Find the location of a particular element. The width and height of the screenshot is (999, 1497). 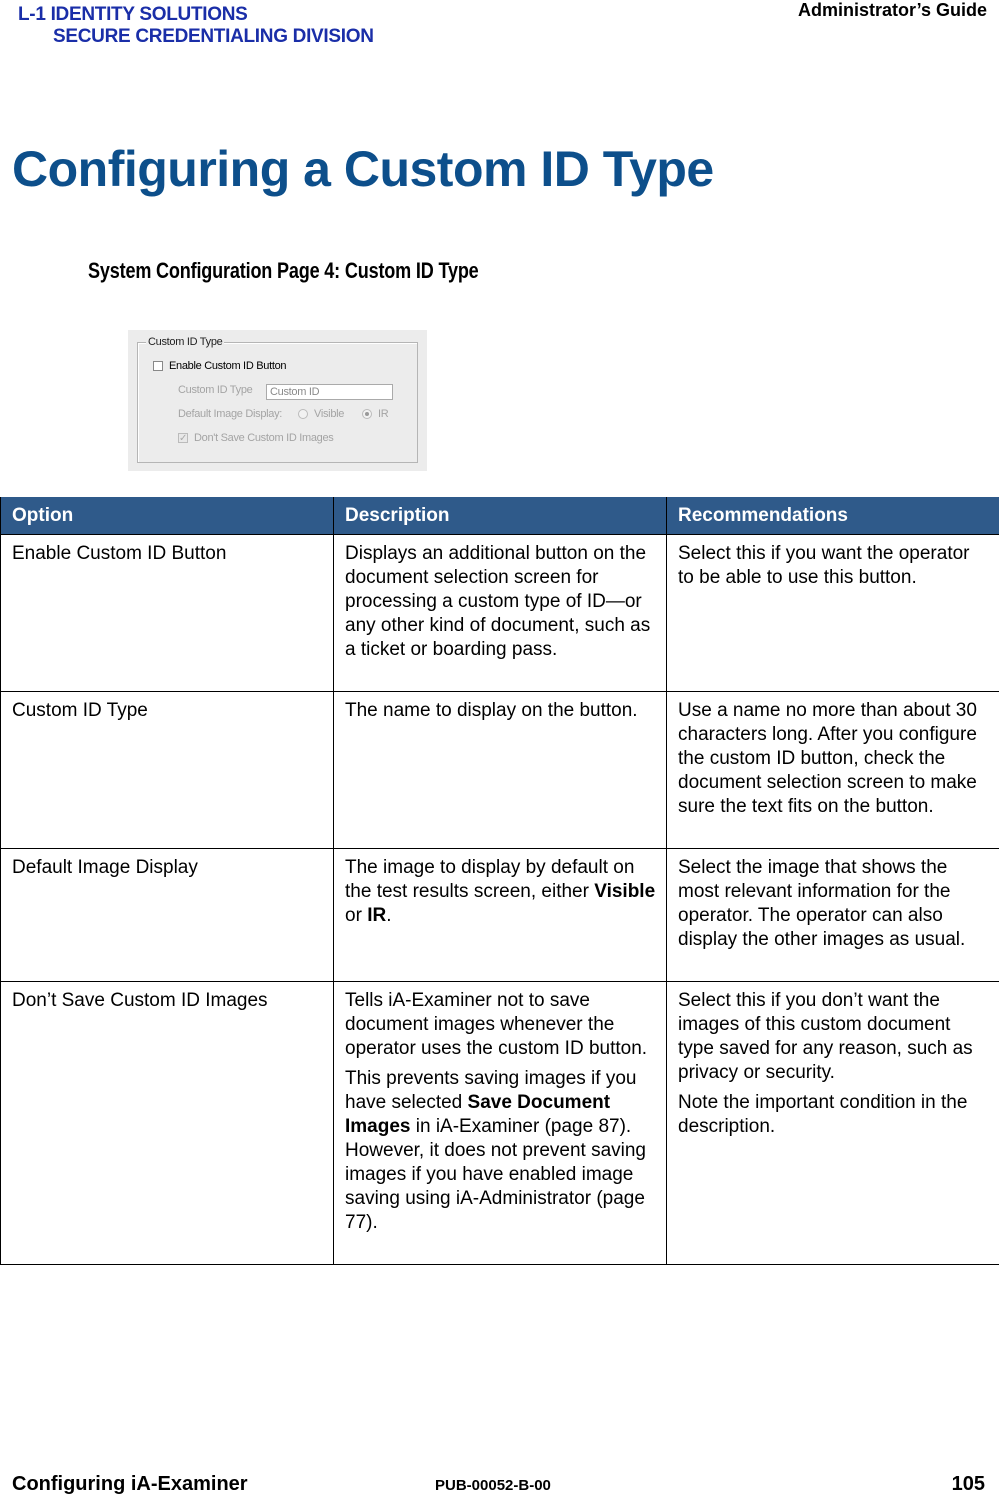

groupbox-legend: Custom ID Type is located at coordinates (185, 342).